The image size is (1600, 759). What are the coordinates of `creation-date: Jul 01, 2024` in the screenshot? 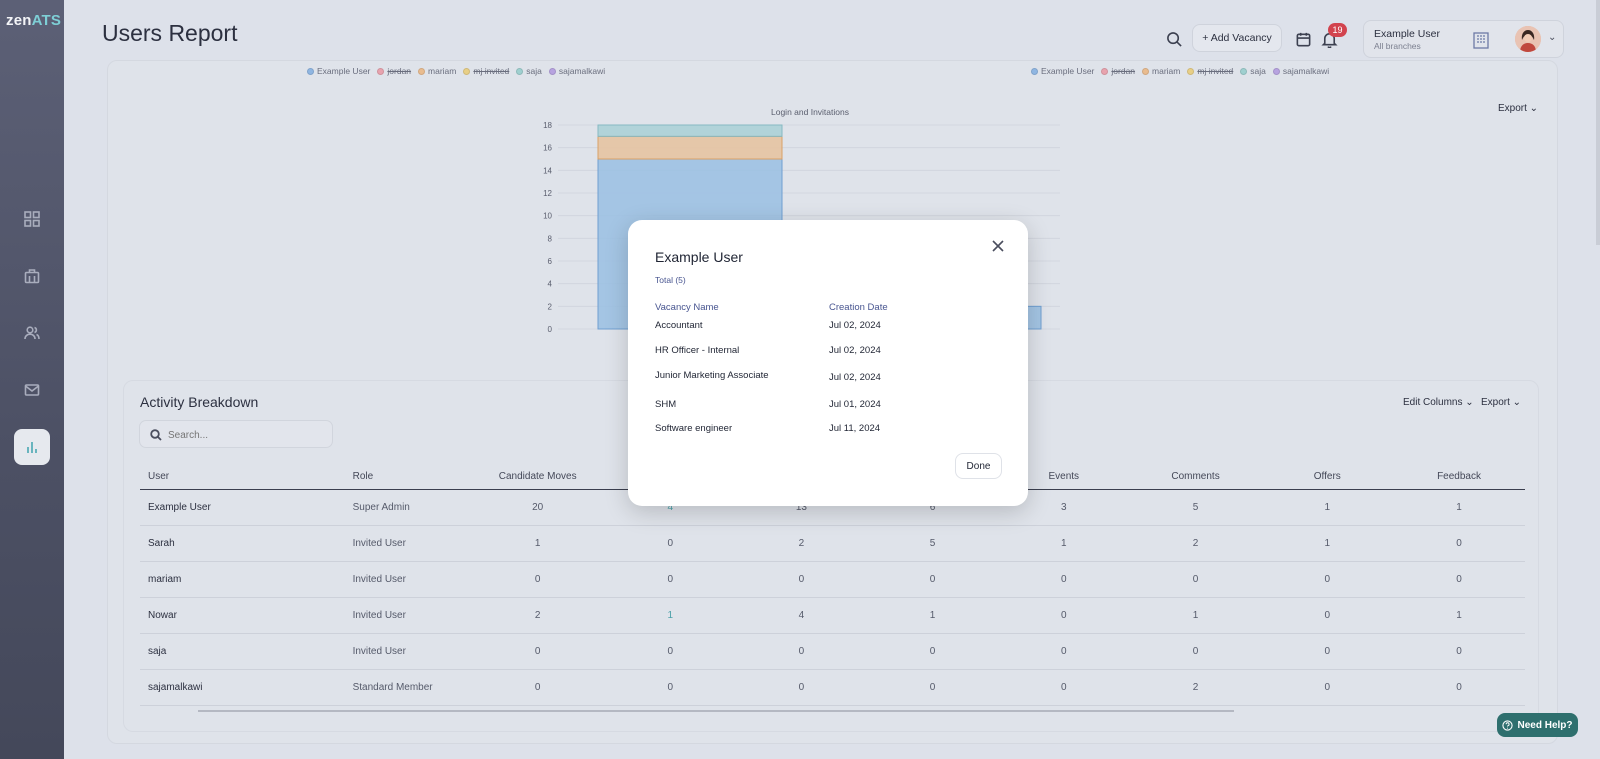 It's located at (855, 404).